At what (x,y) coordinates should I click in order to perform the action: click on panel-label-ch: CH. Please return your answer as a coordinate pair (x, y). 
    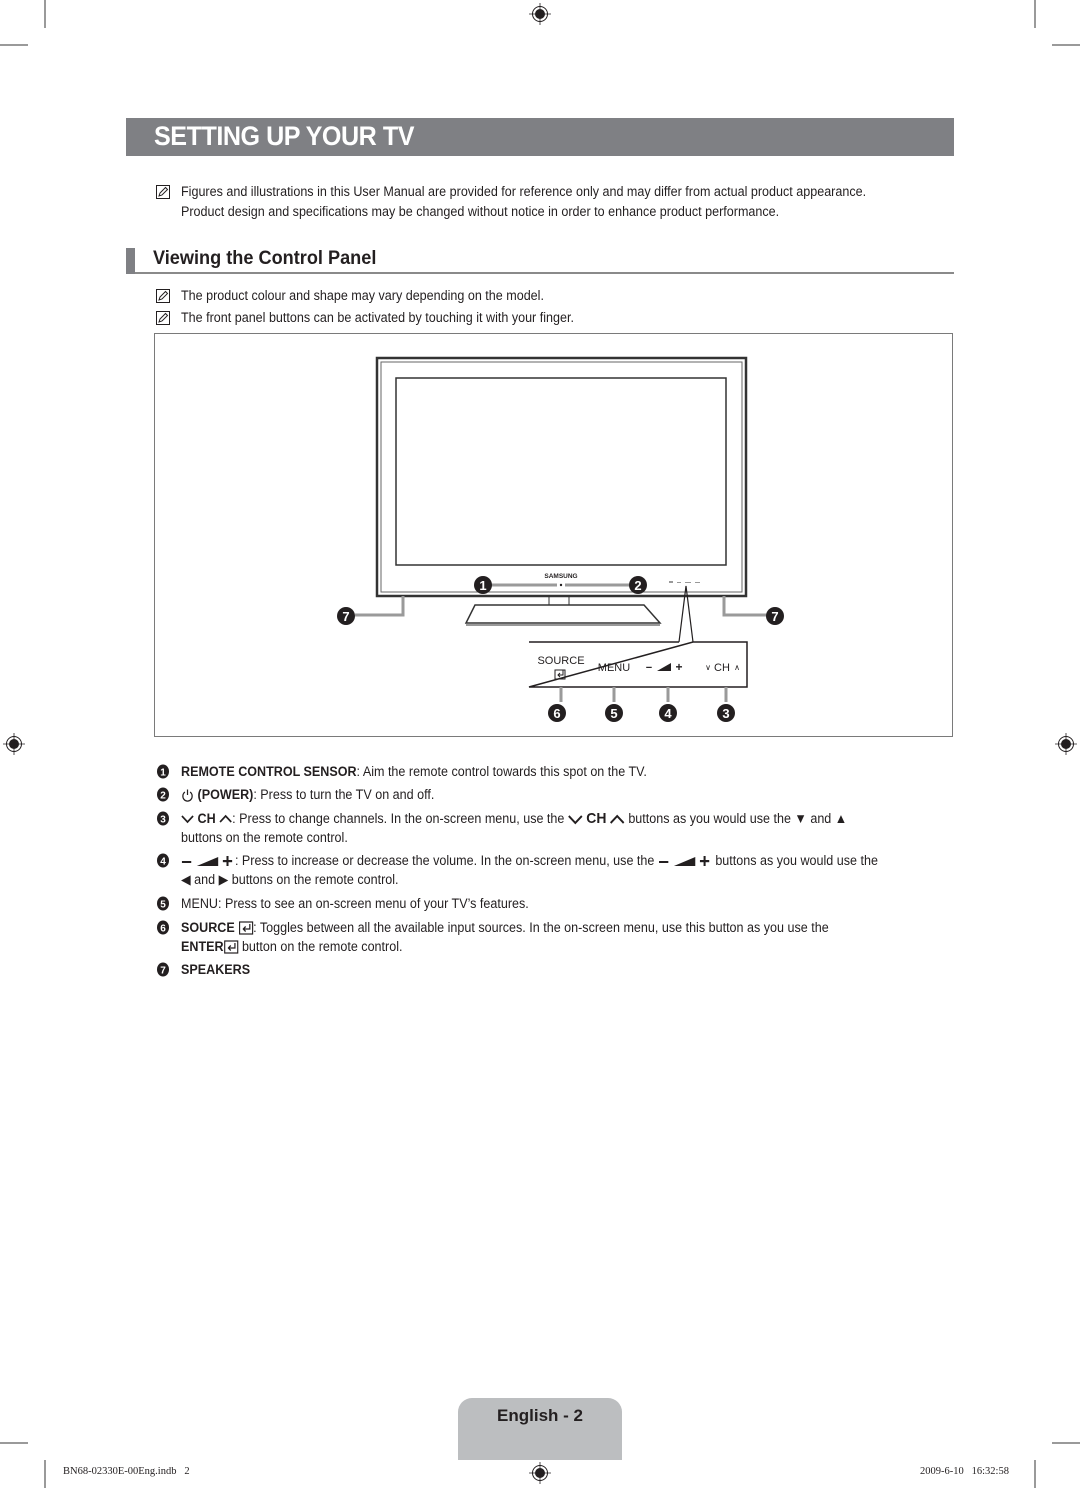
    Looking at the image, I should click on (722, 668).